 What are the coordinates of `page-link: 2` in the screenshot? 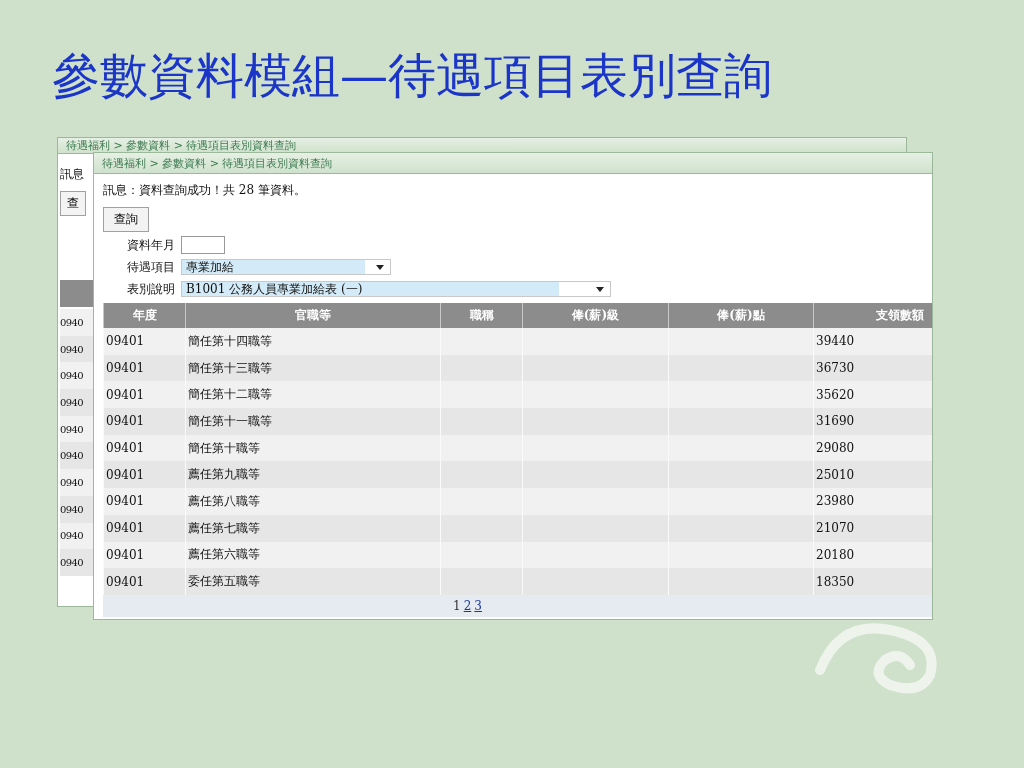 It's located at (467, 605).